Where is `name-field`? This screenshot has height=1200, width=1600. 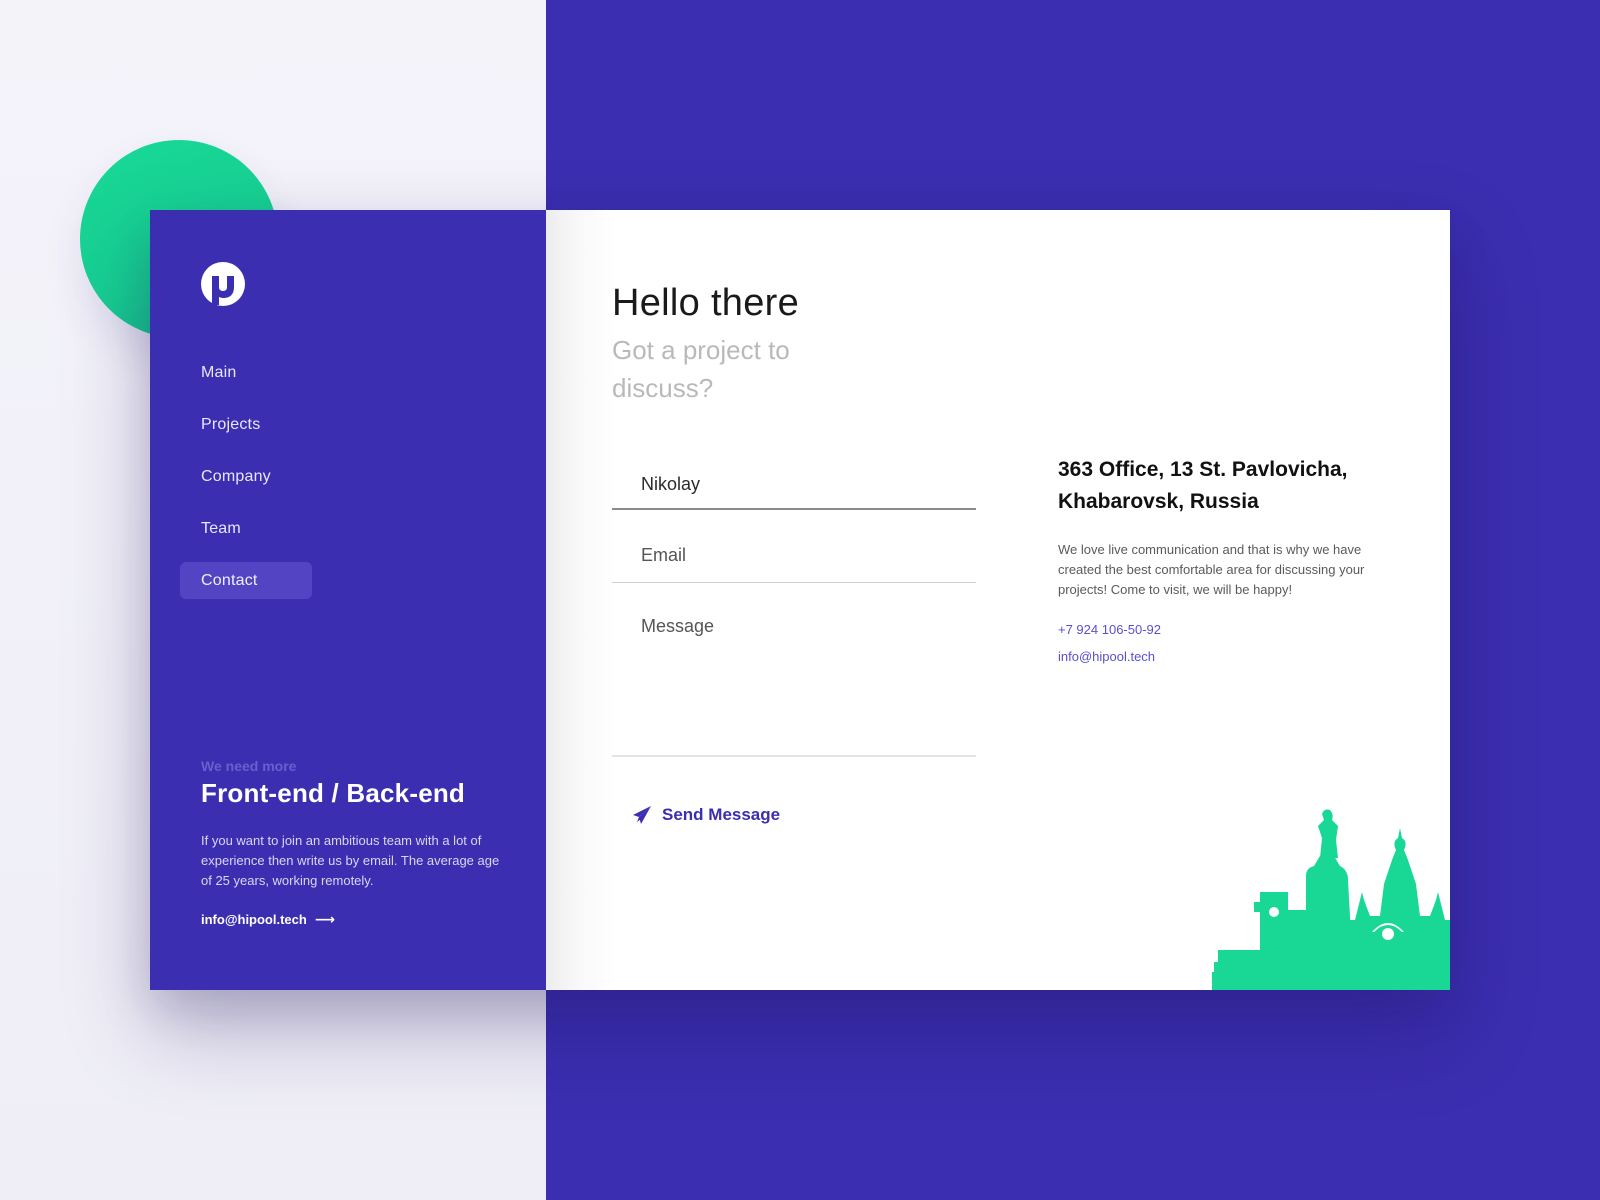
name-field is located at coordinates (794, 480).